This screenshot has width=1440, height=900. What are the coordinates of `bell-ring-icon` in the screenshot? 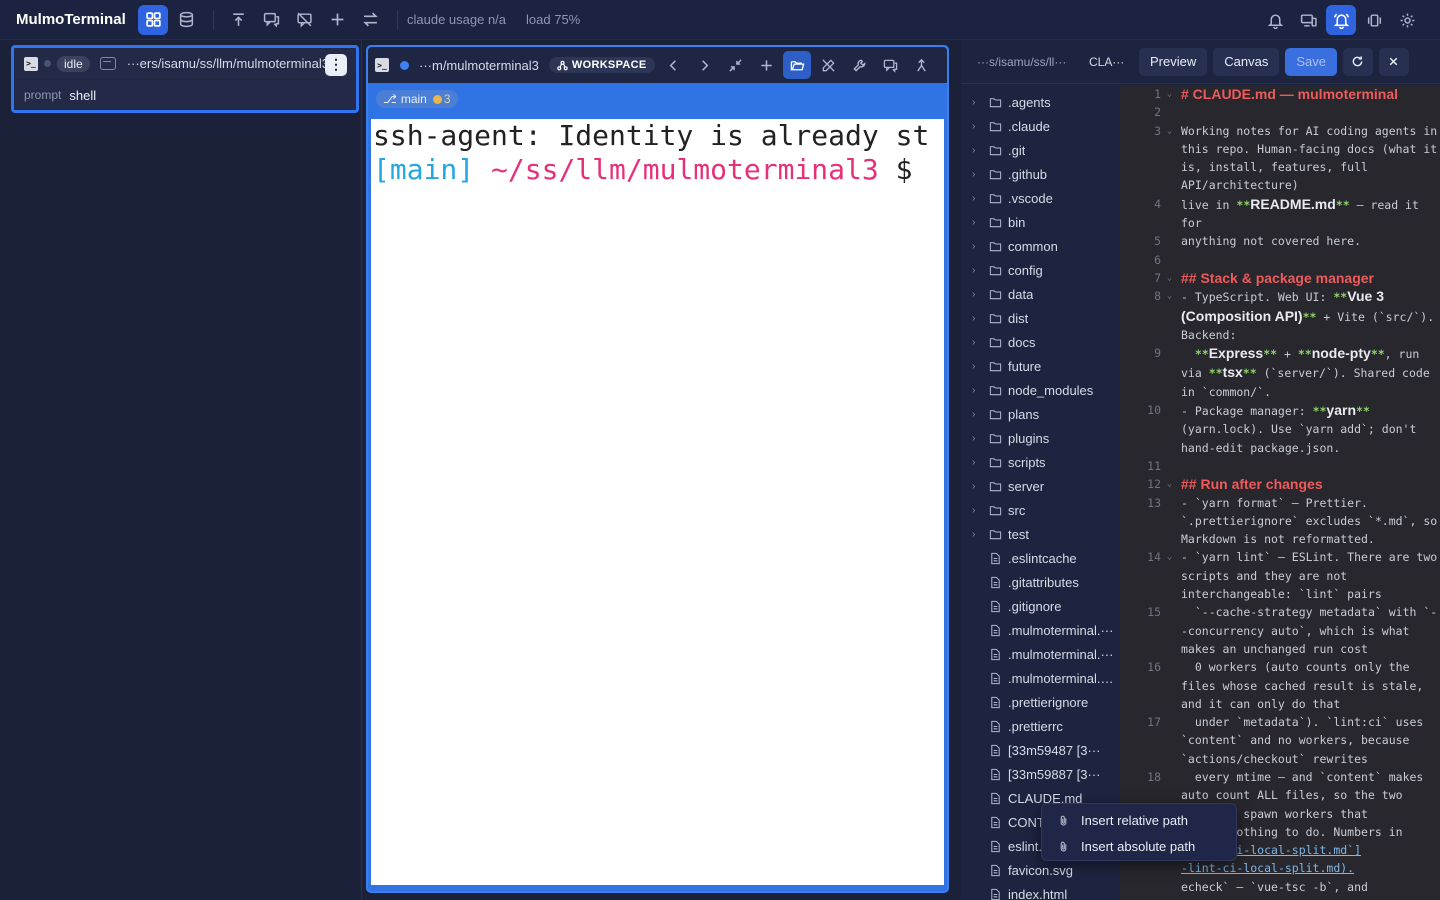 It's located at (1341, 21).